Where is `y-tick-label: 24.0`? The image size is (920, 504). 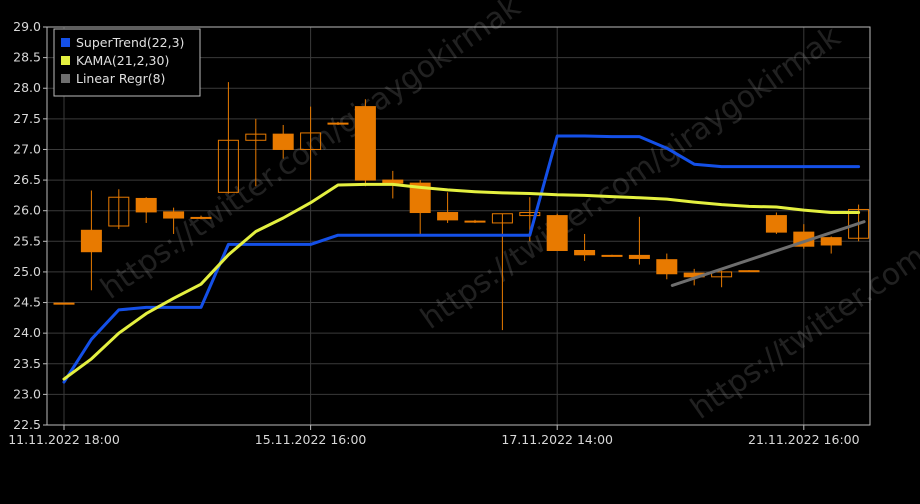
y-tick-label: 24.0 is located at coordinates (27, 332).